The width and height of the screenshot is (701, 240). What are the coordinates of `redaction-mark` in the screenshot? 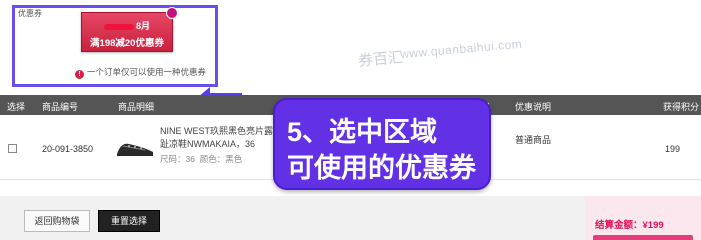 It's located at (118, 26).